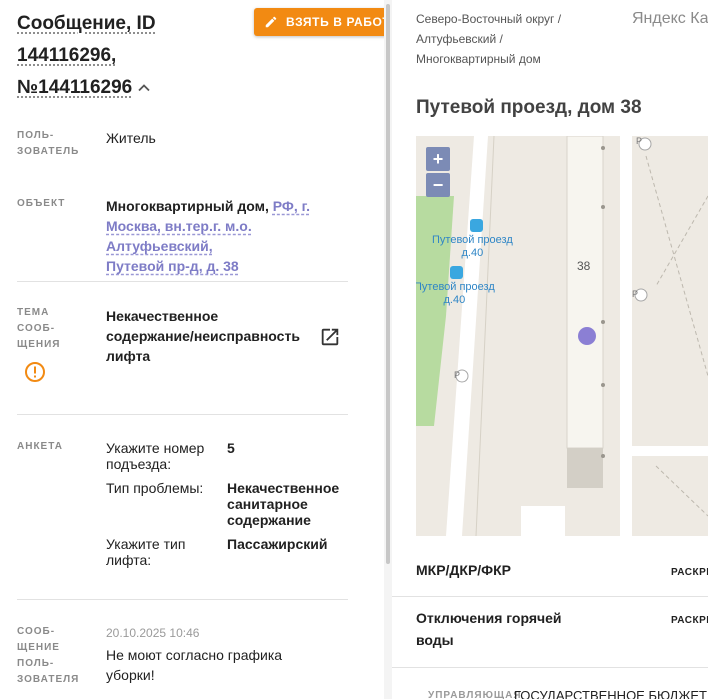 The image size is (708, 699). Describe the element at coordinates (131, 138) in the screenshot. I see `user-value: Житель` at that location.